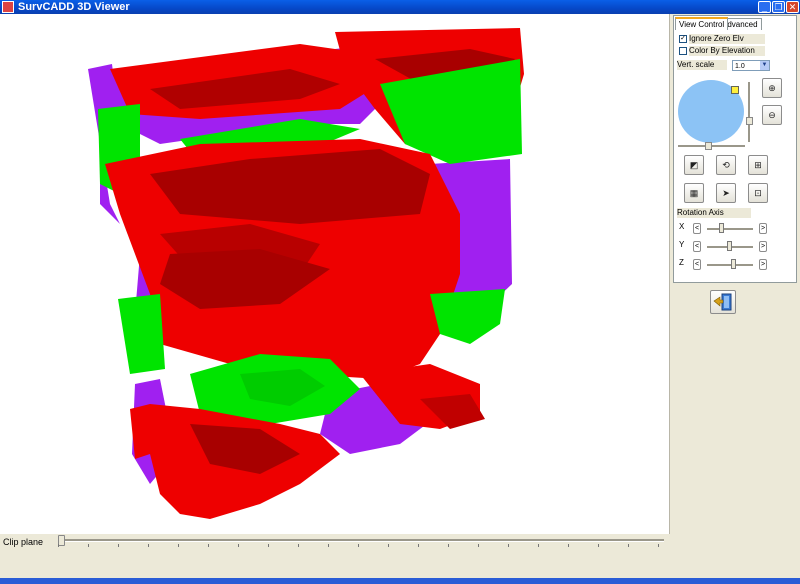 The height and width of the screenshot is (584, 800). What do you see at coordinates (749, 112) in the screenshot?
I see `vertical-tilt-track` at bounding box center [749, 112].